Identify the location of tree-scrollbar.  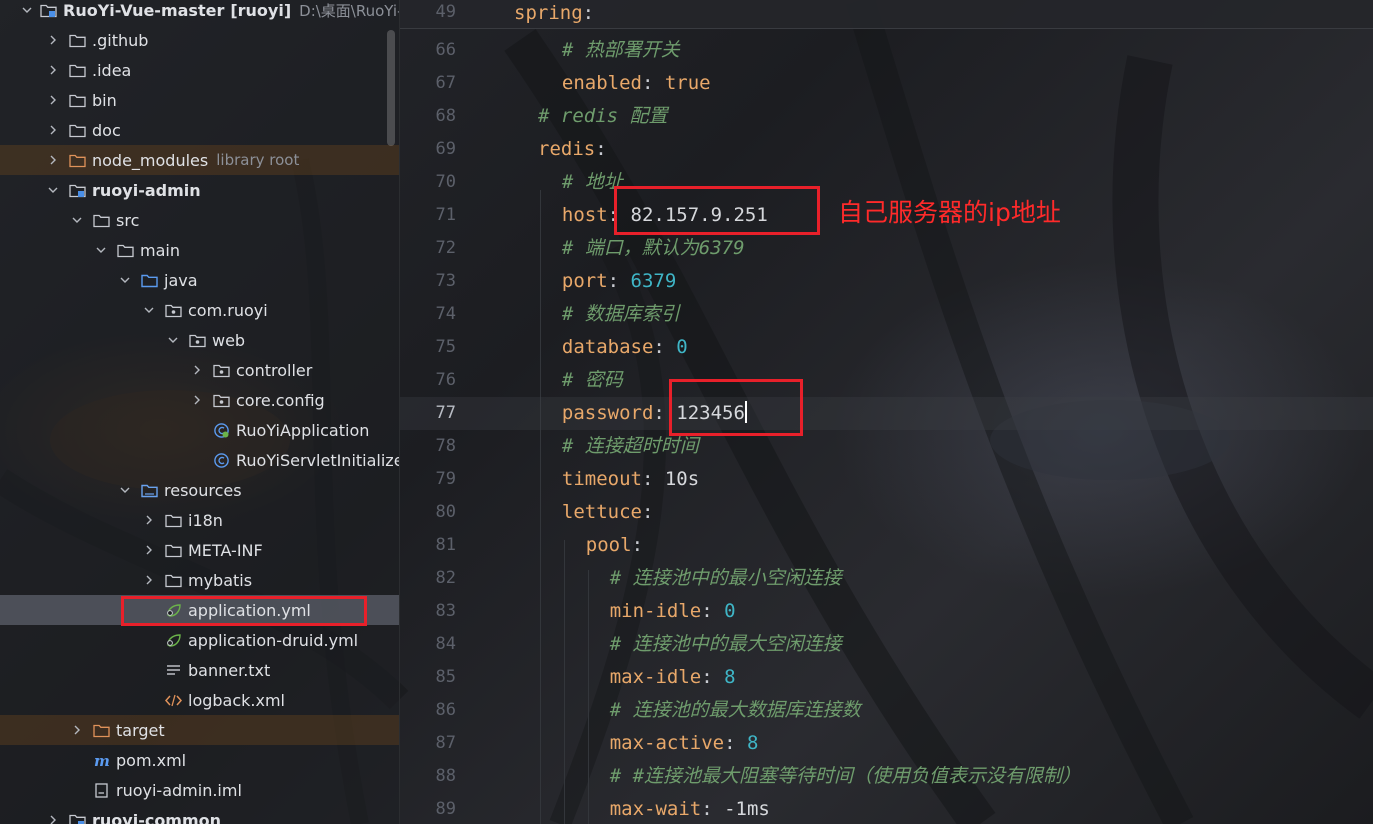
(391, 88).